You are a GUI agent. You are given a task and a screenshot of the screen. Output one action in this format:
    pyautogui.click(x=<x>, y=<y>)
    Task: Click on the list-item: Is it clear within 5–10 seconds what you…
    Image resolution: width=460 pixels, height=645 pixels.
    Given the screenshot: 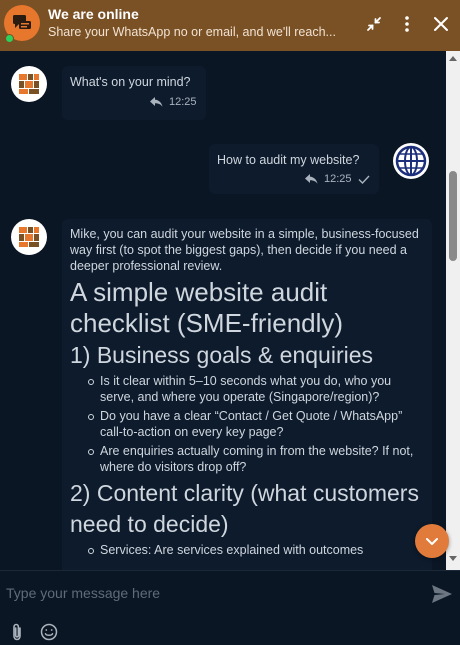 What is the action you would take?
    pyautogui.click(x=257, y=389)
    